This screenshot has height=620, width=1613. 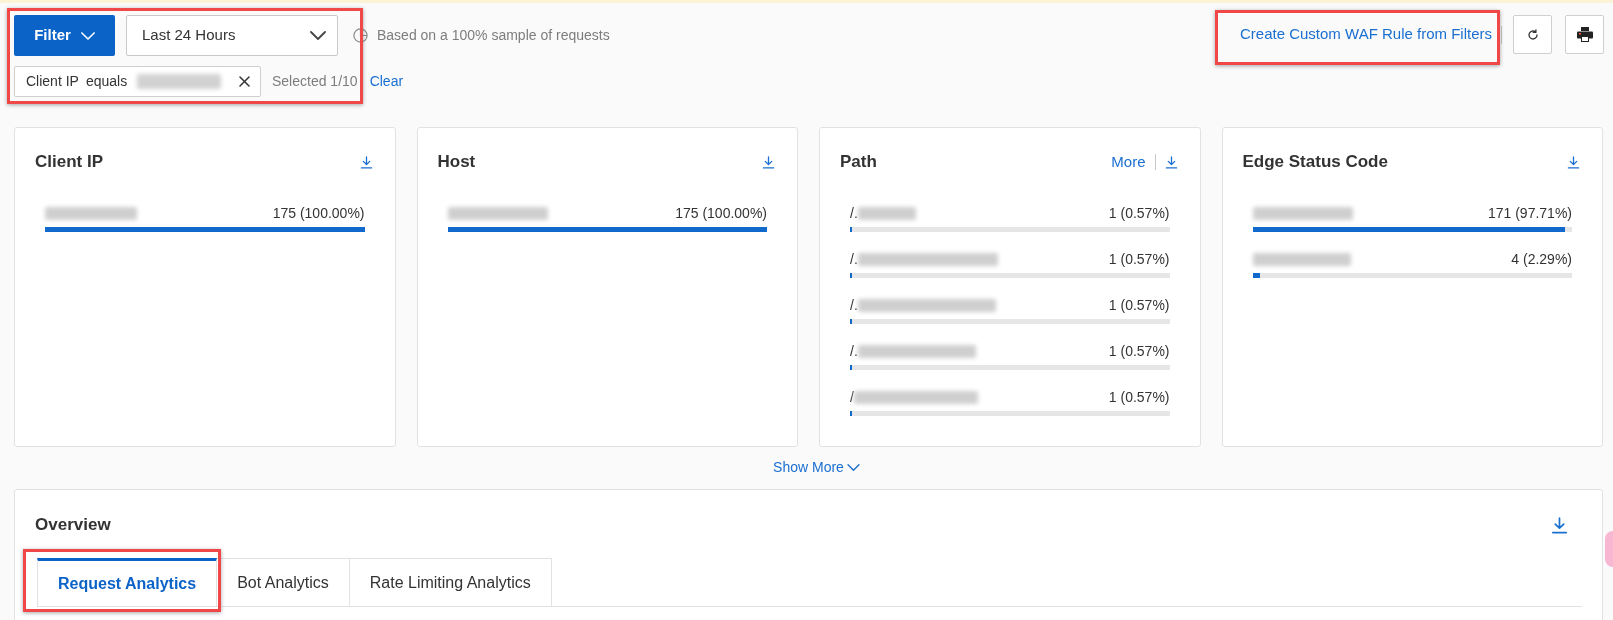 I want to click on card-title: Path, so click(x=858, y=162).